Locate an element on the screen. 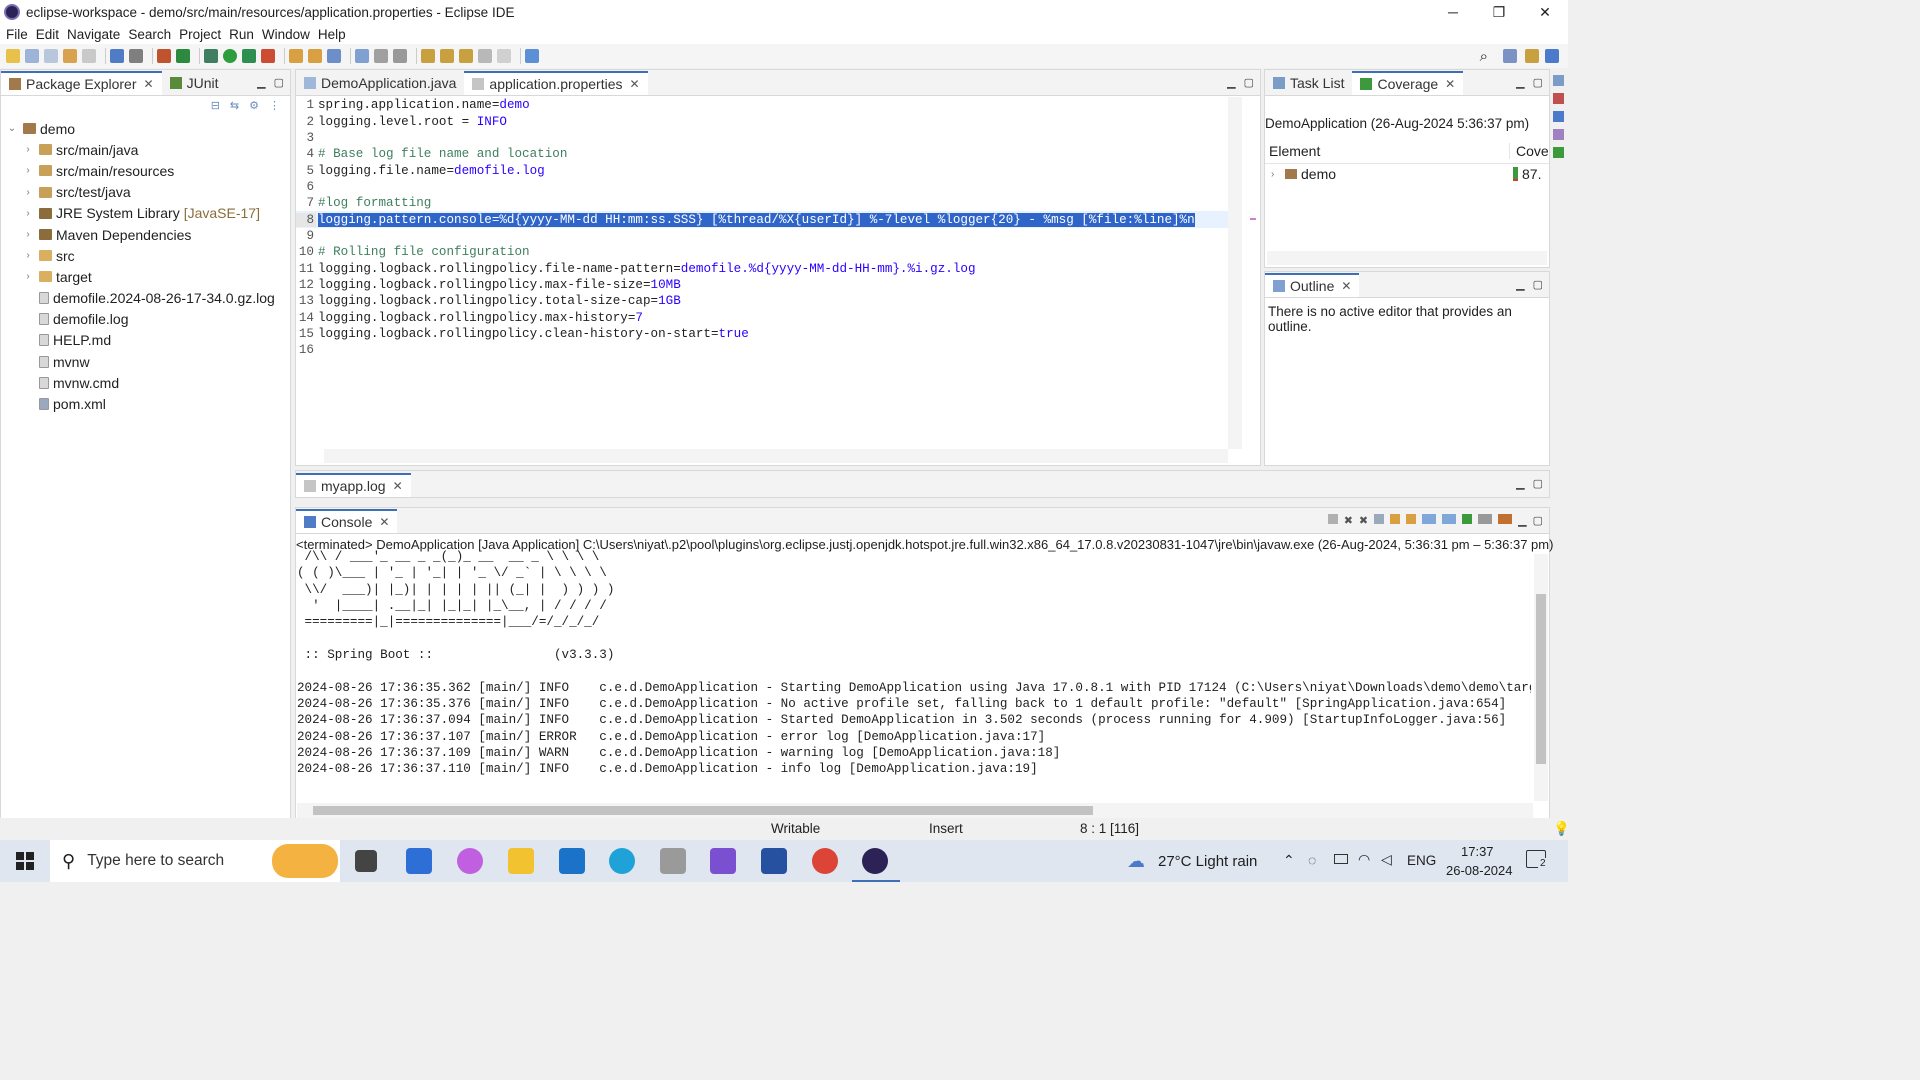 The image size is (1920, 1080). lightbulb-icon: 💡 is located at coordinates (1561, 829).